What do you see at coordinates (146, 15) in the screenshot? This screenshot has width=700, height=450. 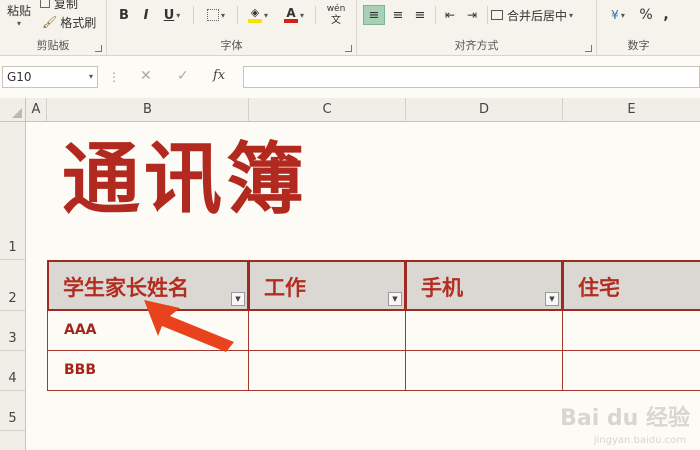 I see `italic-button: I` at bounding box center [146, 15].